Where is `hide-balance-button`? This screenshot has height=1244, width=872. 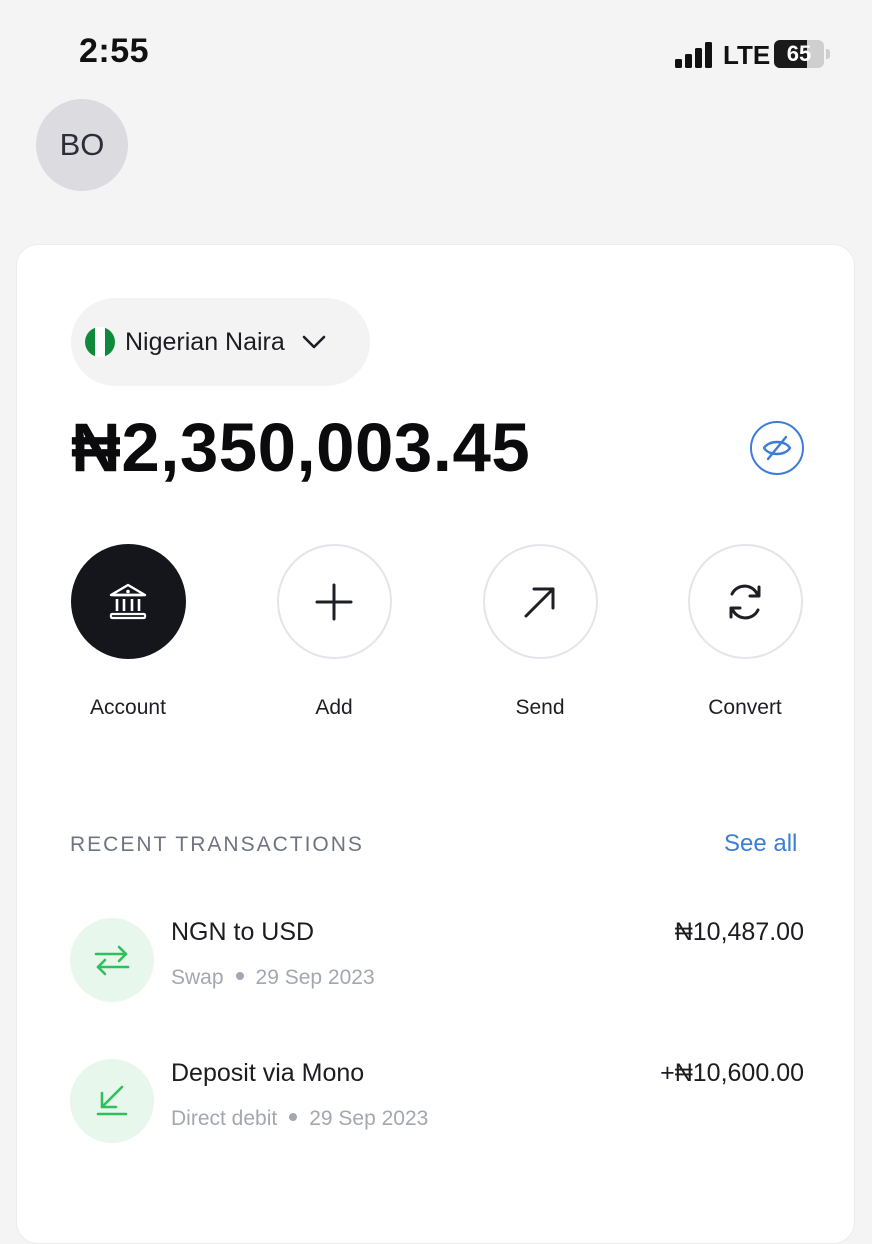 hide-balance-button is located at coordinates (777, 448).